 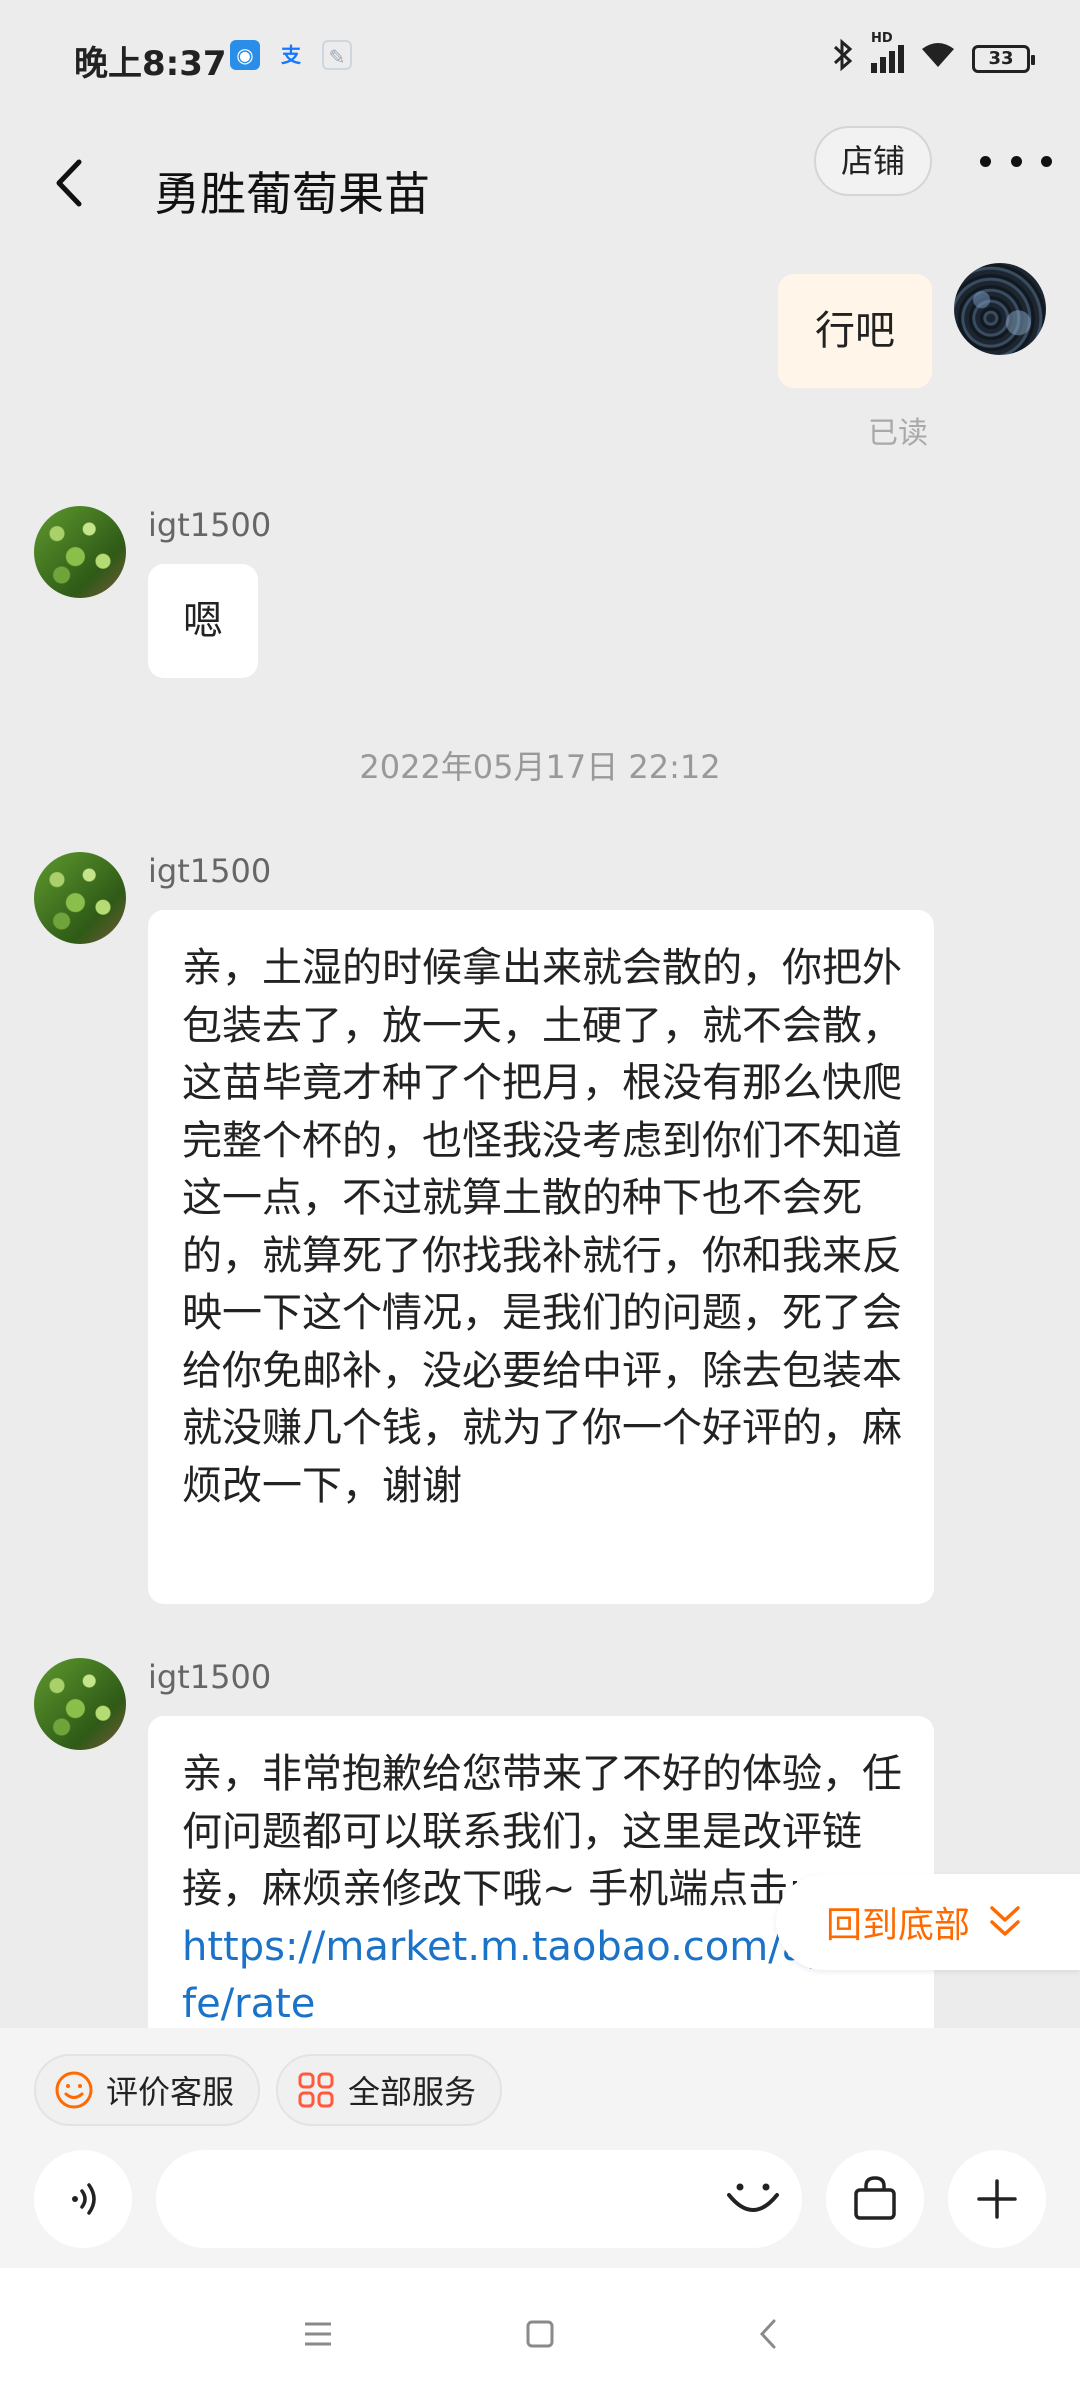 What do you see at coordinates (540, 188) in the screenshot?
I see `chat-header: 勇胜葡萄果苗 店铺` at bounding box center [540, 188].